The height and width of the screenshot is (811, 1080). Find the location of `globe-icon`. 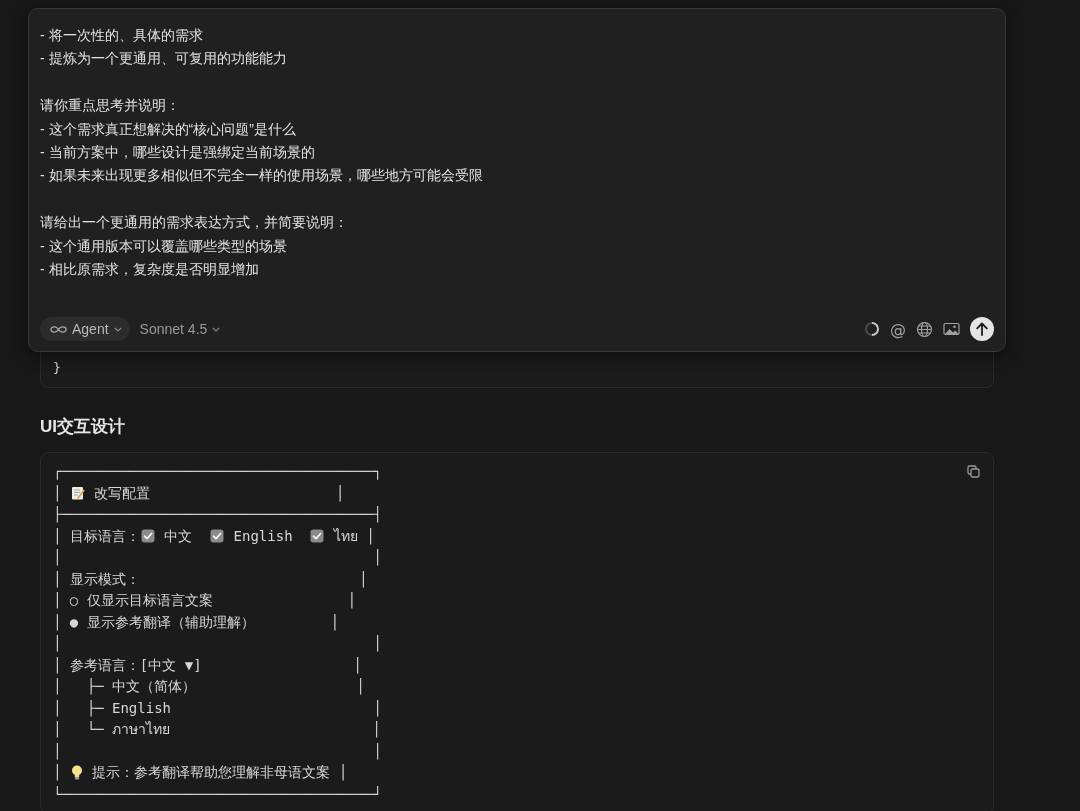

globe-icon is located at coordinates (924, 329).